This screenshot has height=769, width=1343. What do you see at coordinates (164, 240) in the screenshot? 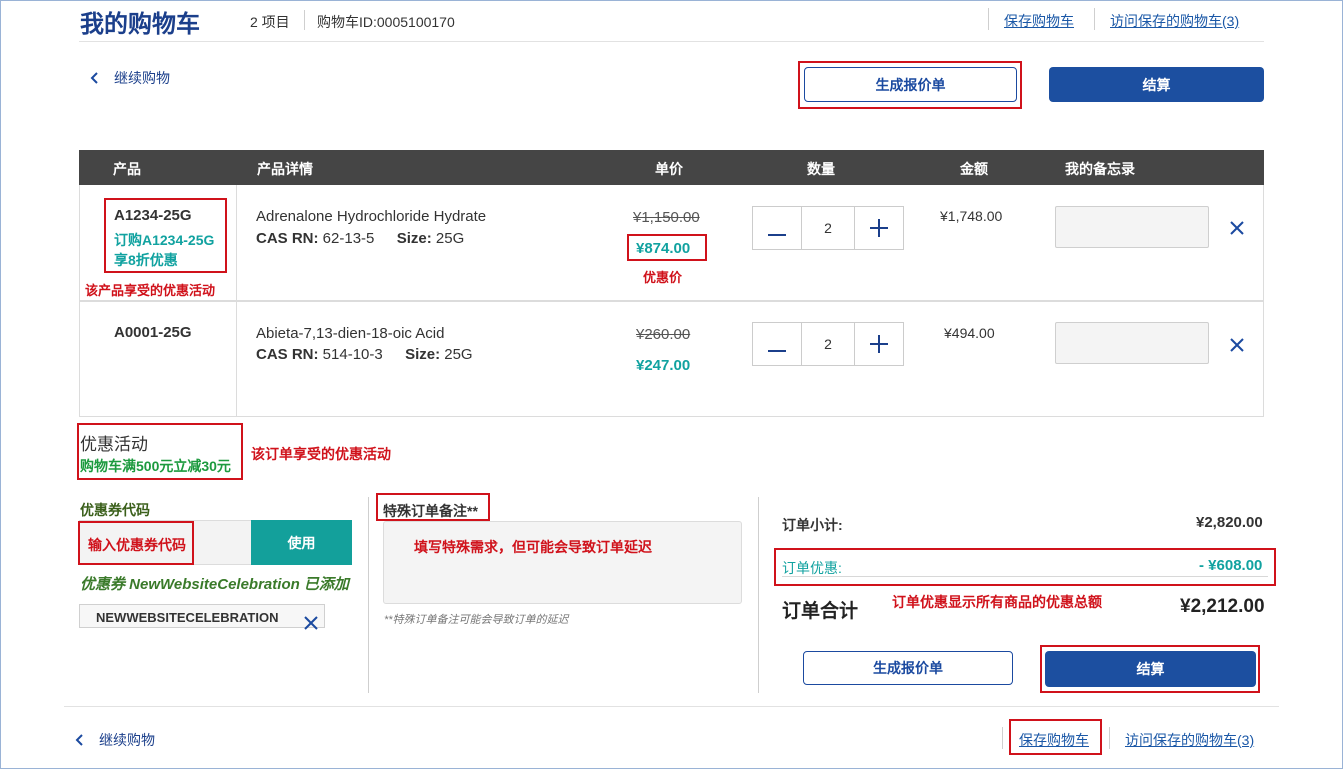
I see `product-promo-line1: 订购A1234-25G` at bounding box center [164, 240].